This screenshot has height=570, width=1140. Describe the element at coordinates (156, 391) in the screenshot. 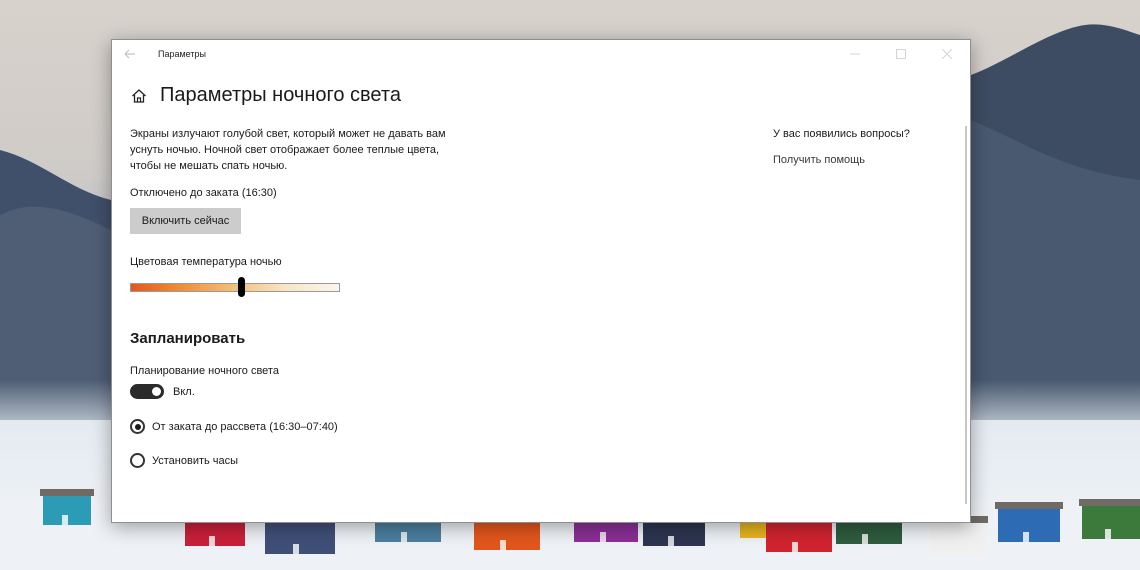

I see `toggle-knob` at that location.